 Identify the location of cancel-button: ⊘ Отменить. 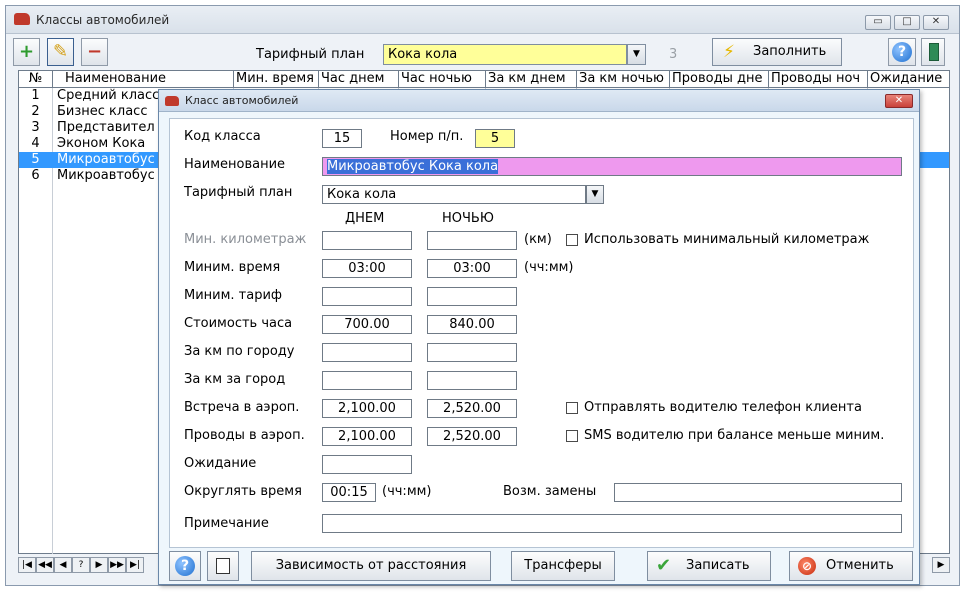
(851, 566).